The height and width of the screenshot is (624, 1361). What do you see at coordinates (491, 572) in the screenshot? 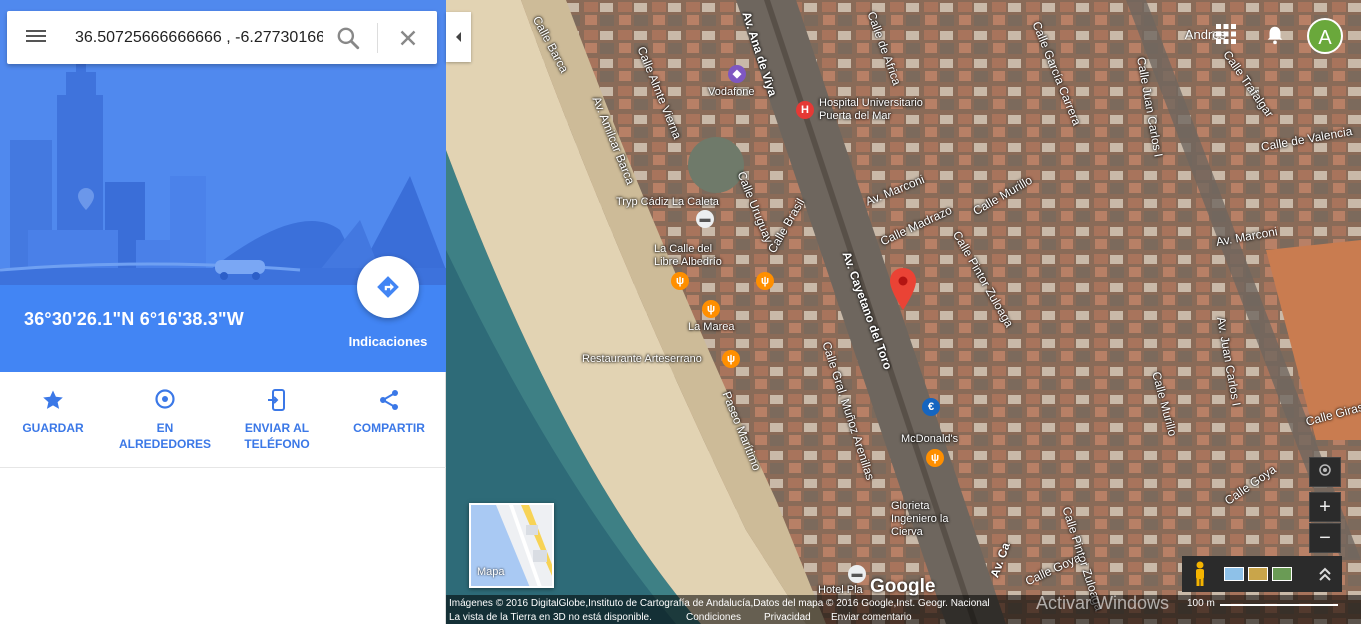
I see `map-type-label: Mapa` at bounding box center [491, 572].